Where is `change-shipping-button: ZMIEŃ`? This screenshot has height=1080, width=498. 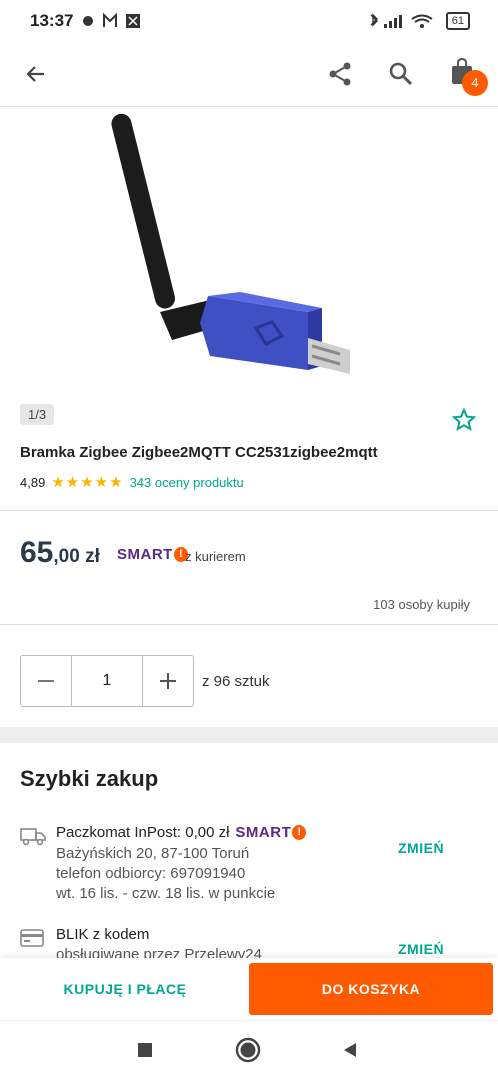
change-shipping-button: ZMIEŃ is located at coordinates (421, 848).